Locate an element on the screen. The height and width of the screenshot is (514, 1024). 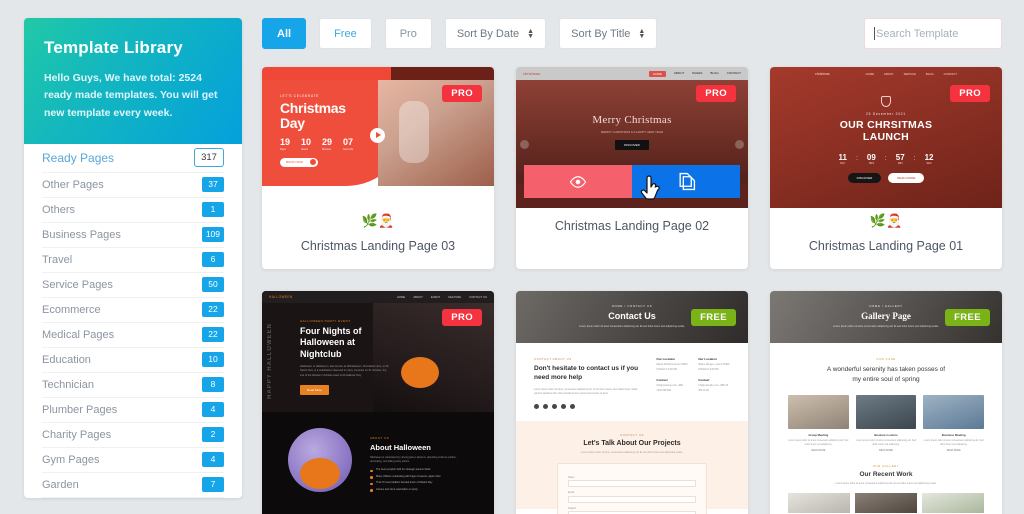
text-cursor is located at coordinates (874, 33).